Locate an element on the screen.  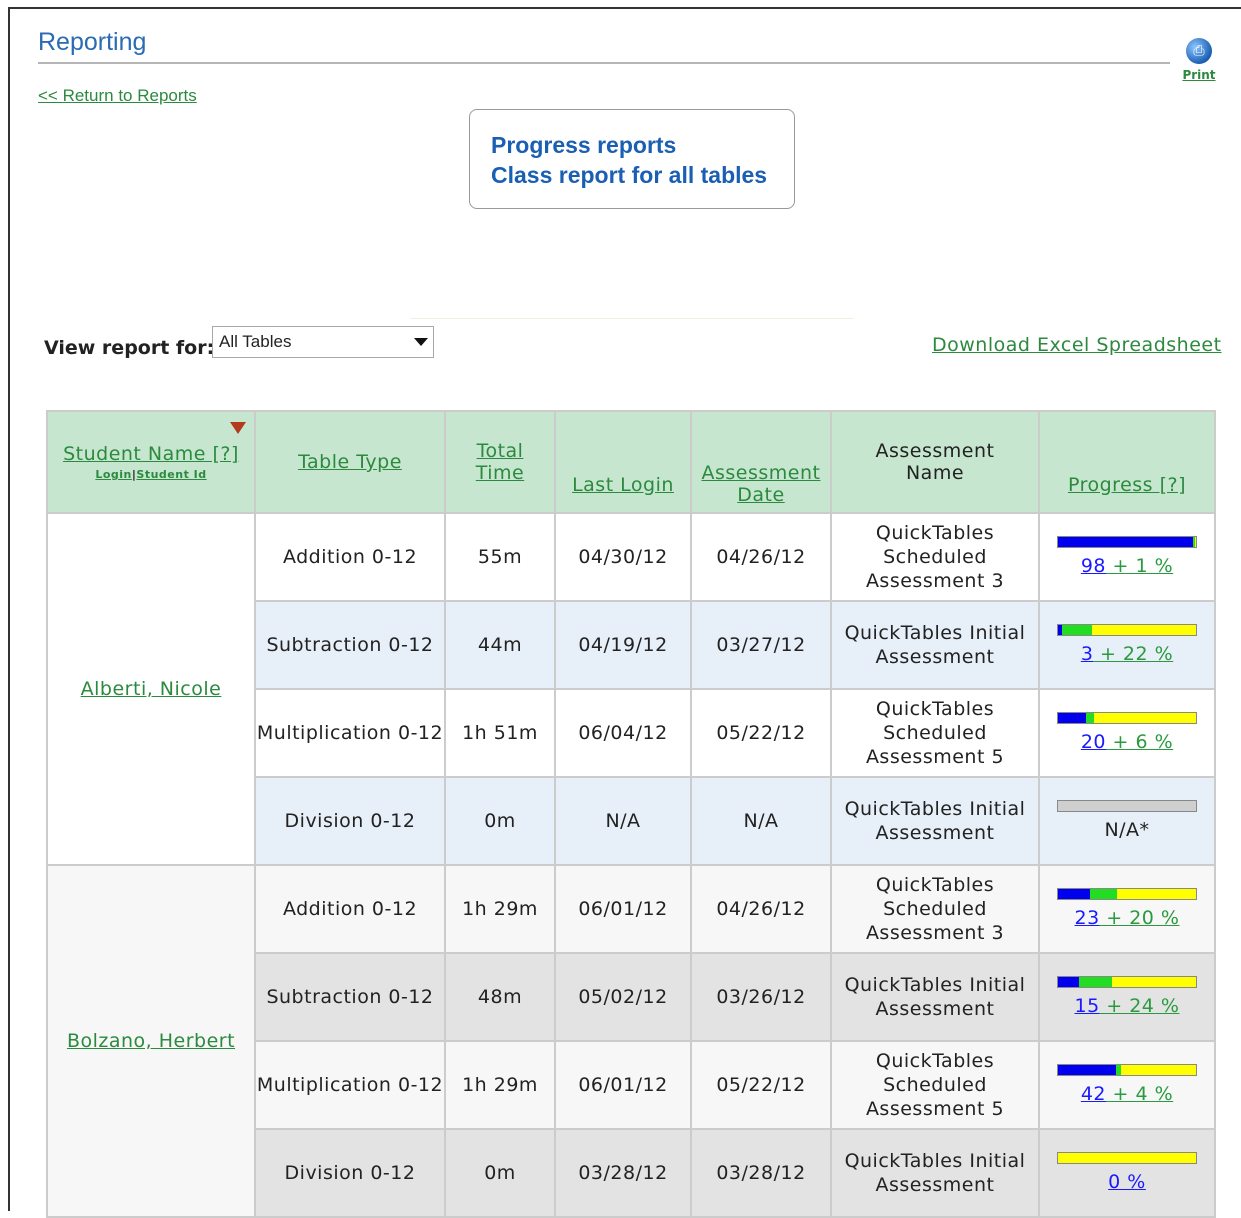
total-time-line1: Total is located at coordinates (500, 451).